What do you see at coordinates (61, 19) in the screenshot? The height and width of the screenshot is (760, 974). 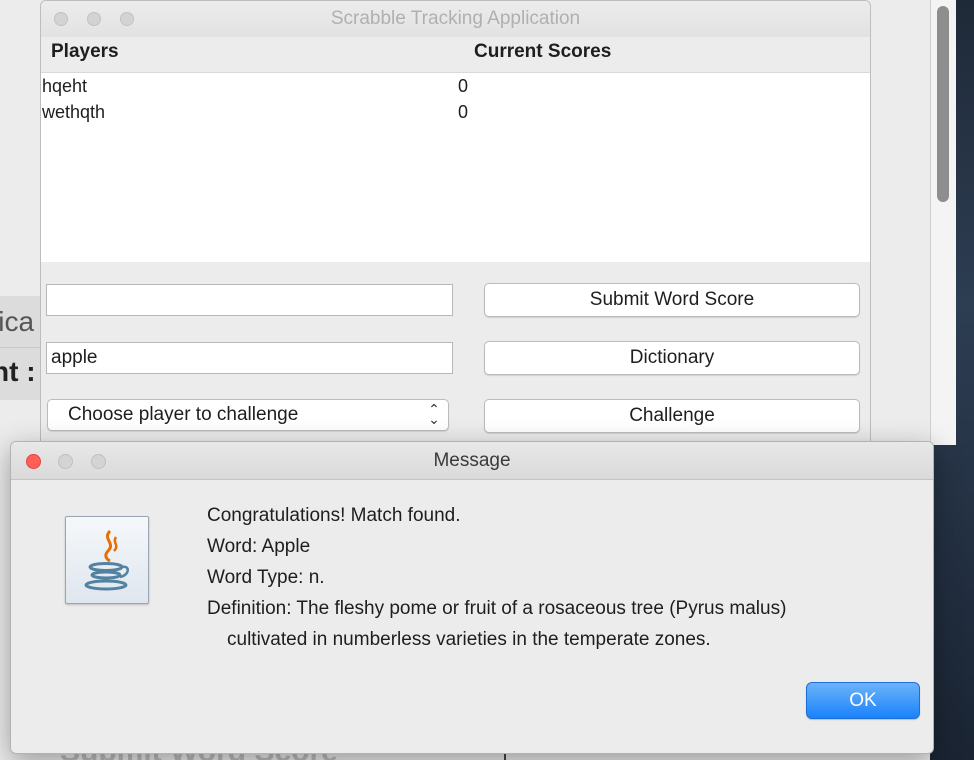 I see `close-window-button` at bounding box center [61, 19].